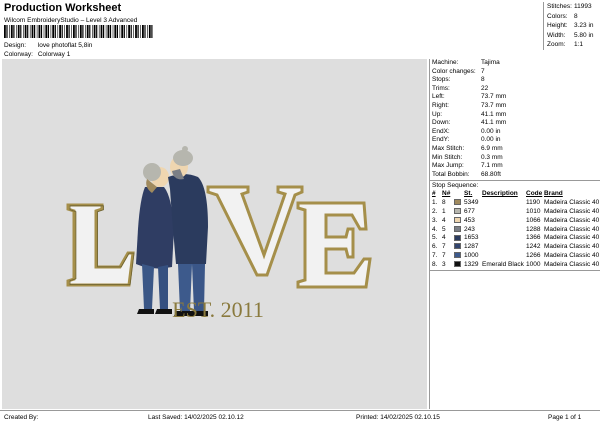 This screenshot has height=424, width=600. What do you see at coordinates (516, 193) in the screenshot?
I see `stop-table-header: # N# St. Description Code Brand` at bounding box center [516, 193].